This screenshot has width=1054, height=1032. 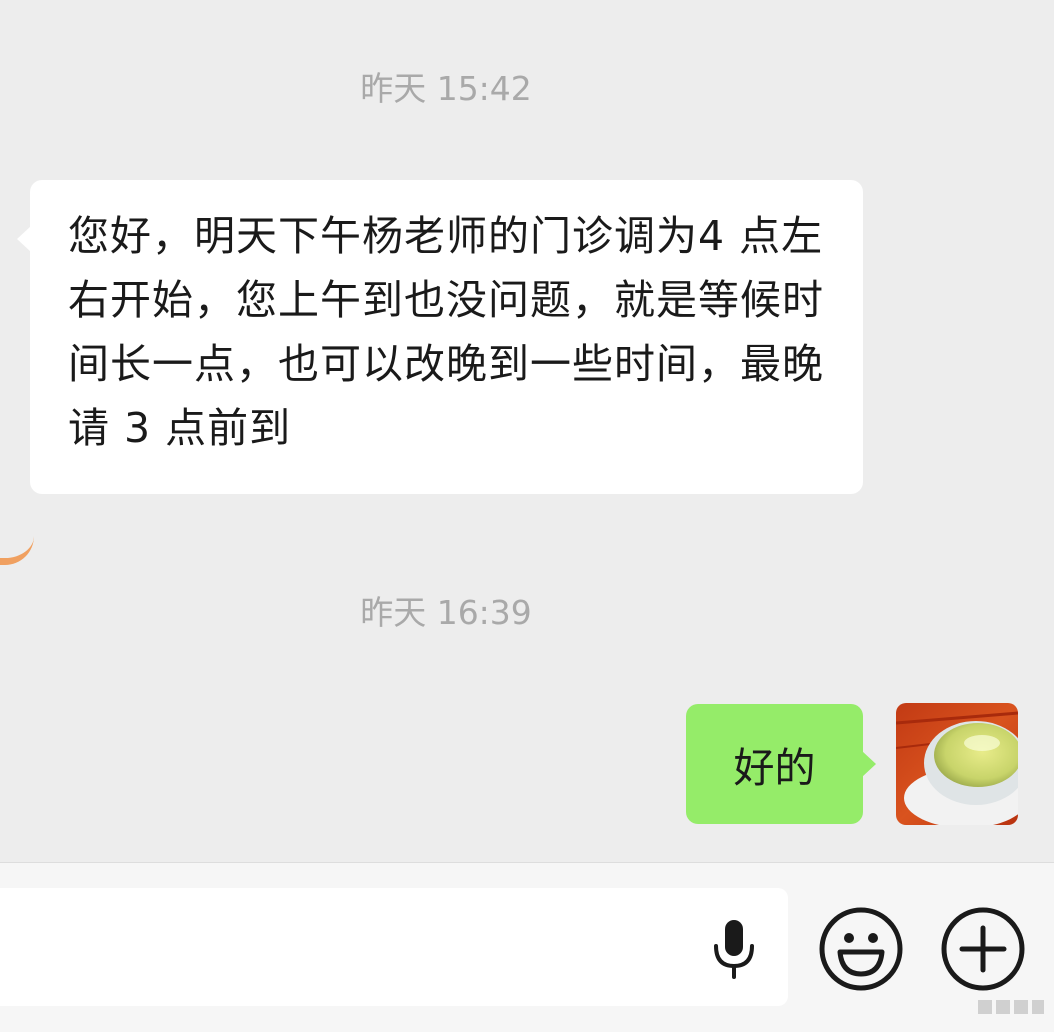 What do you see at coordinates (17, 550) in the screenshot?
I see `partial-avatar-edge` at bounding box center [17, 550].